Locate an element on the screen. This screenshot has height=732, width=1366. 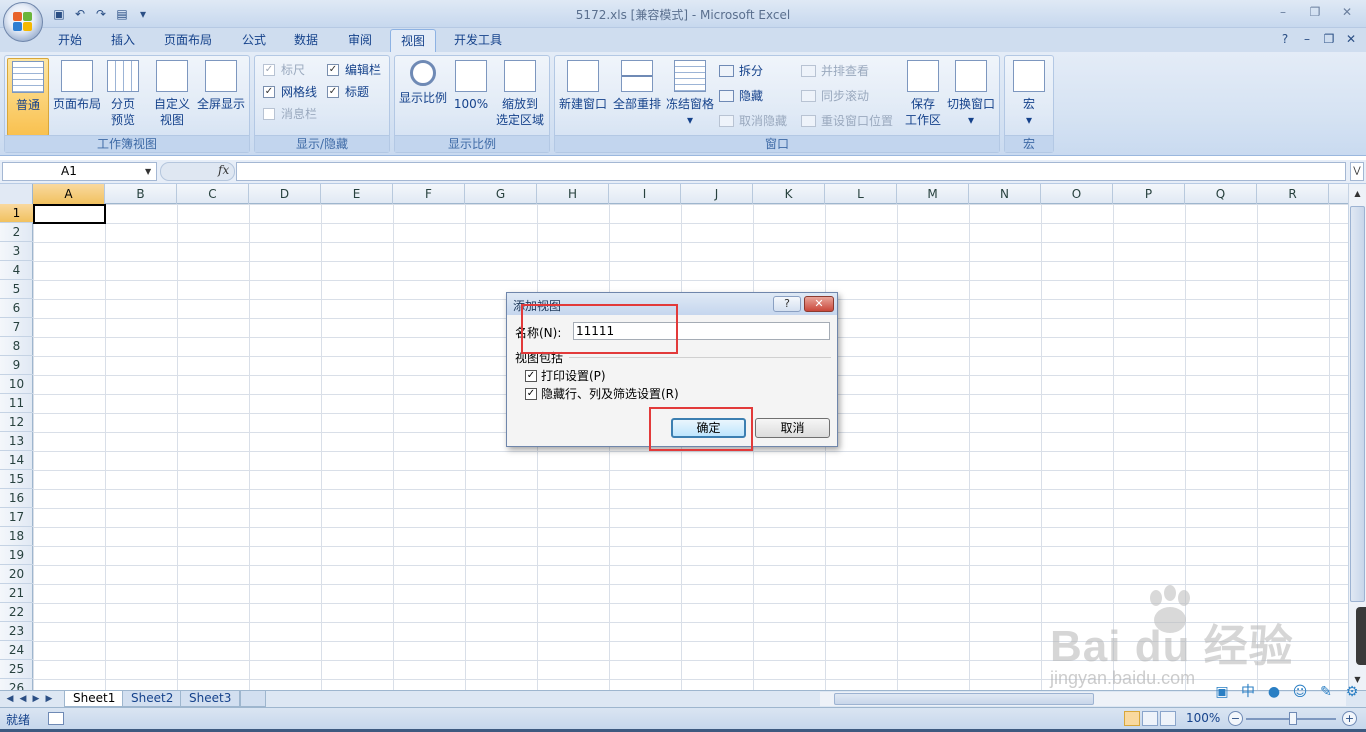
page-break-status-icon is located at coordinates (1168, 718).